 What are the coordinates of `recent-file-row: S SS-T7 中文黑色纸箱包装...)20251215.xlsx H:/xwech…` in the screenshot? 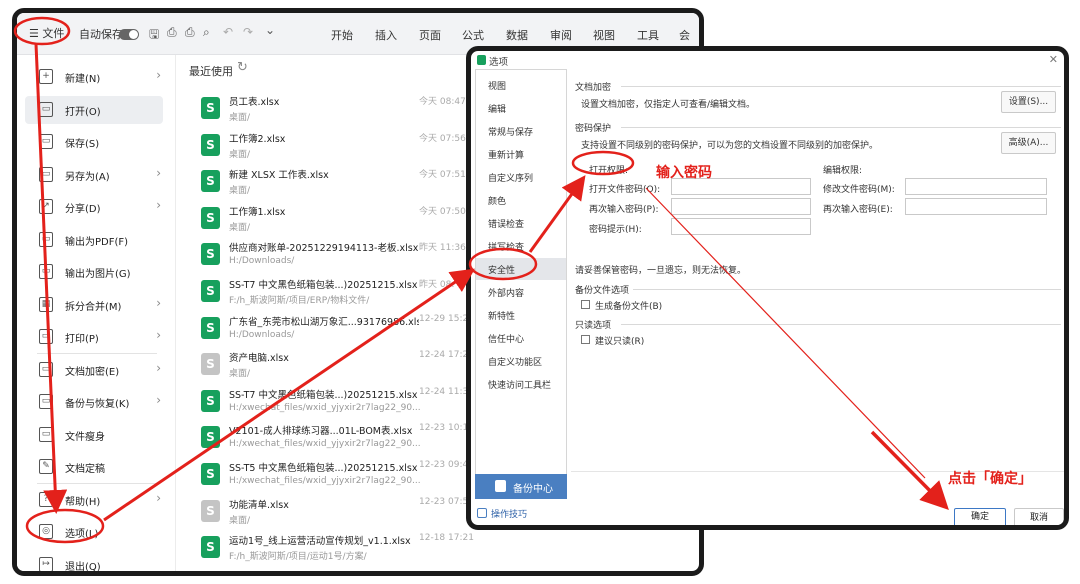 It's located at (343, 404).